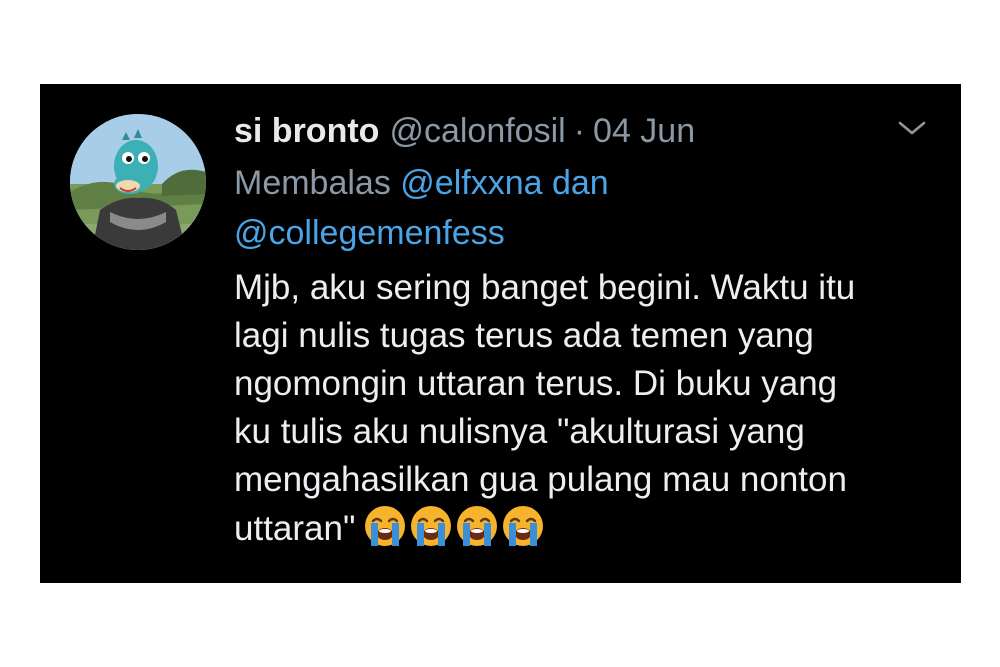 The width and height of the screenshot is (1000, 667). I want to click on reply-mention-elfxxna: @elfxxna dan, so click(504, 183).